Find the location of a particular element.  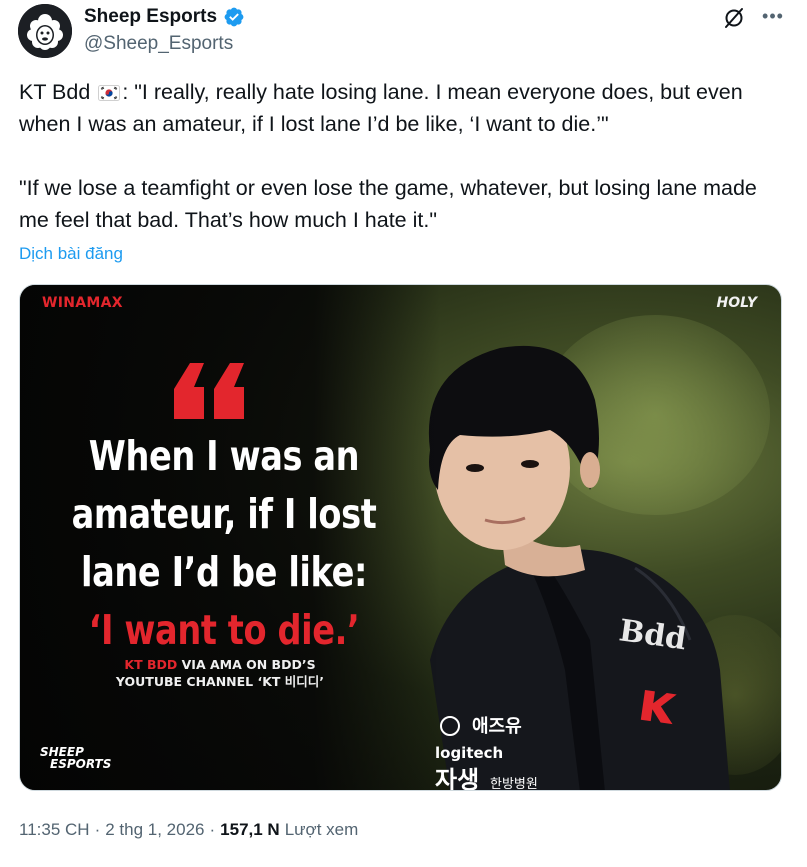

views-count: 157,1 N is located at coordinates (250, 829).